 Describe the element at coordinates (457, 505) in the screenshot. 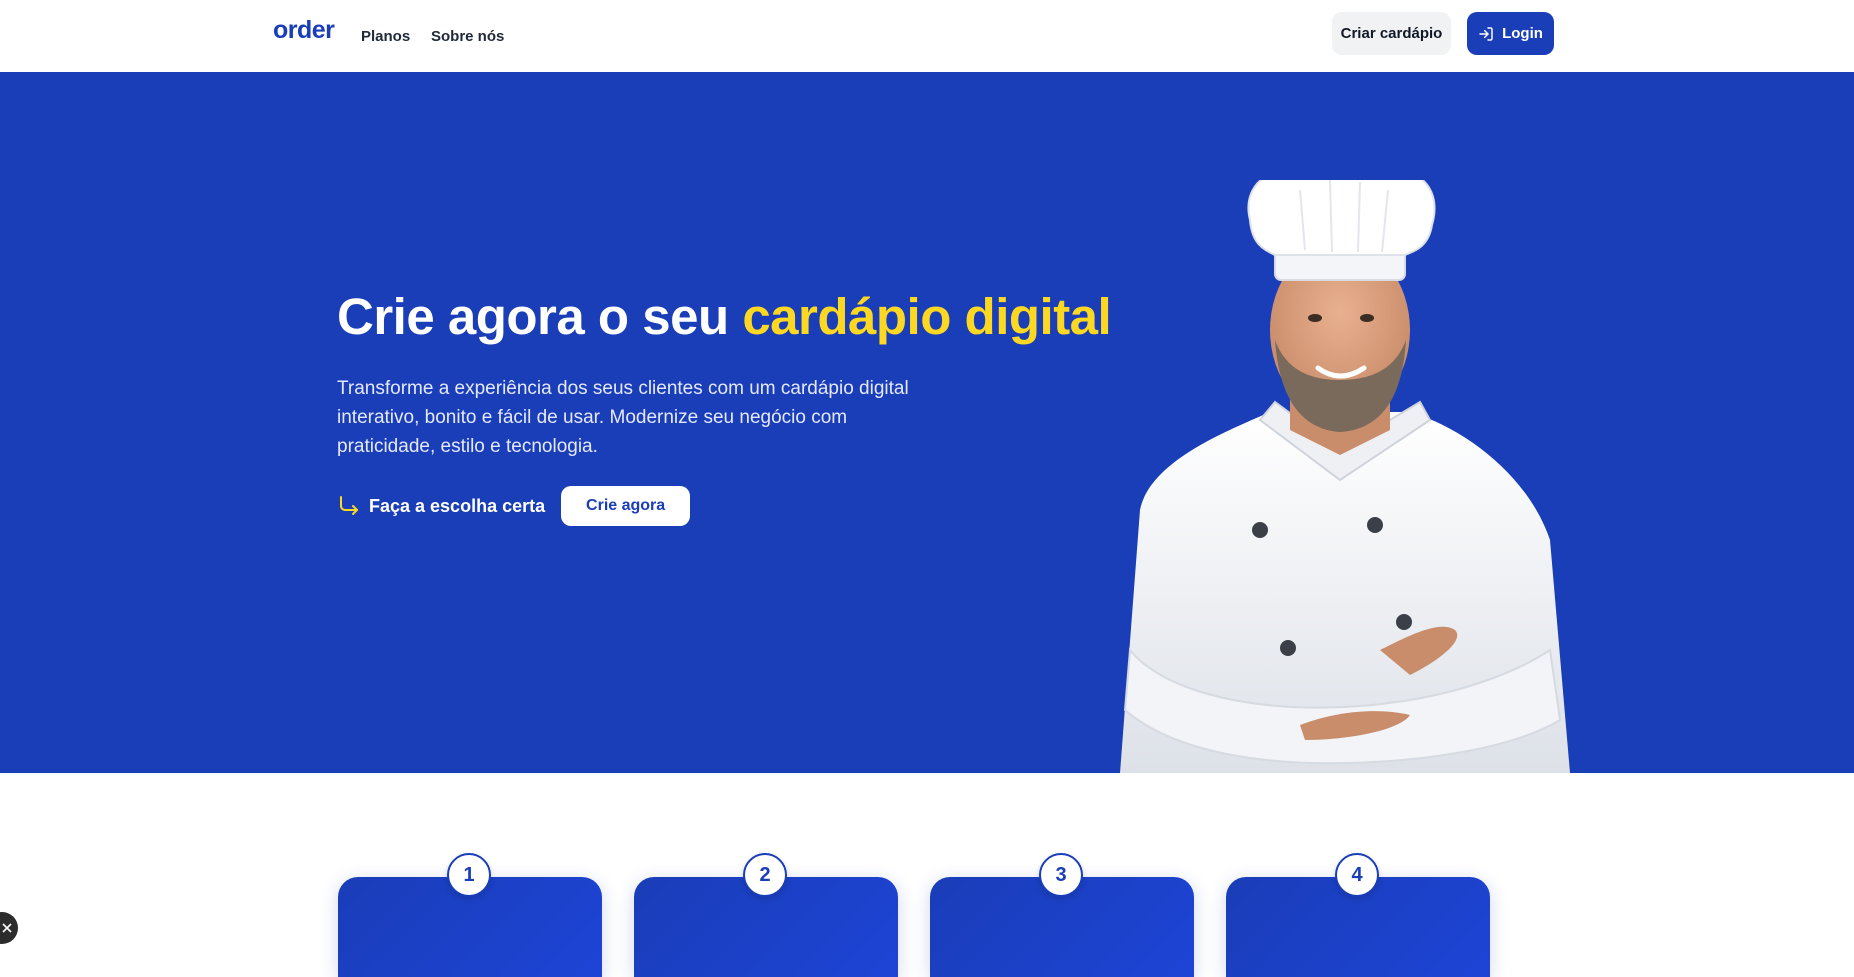

I see `cta-text: Faça a escolha certa` at that location.